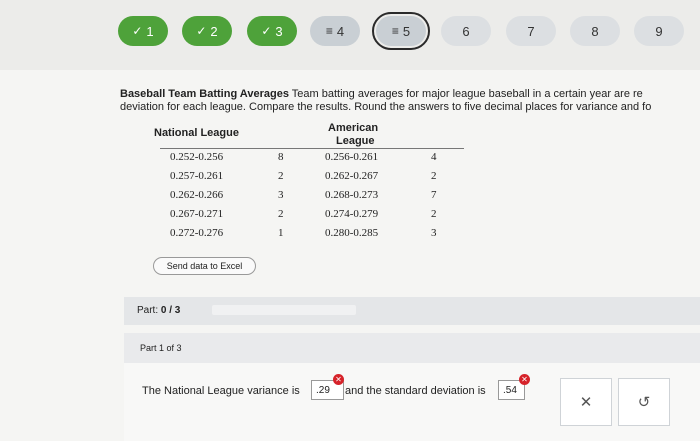 This screenshot has width=700, height=441. I want to click on step-1-button: ✓ 1, so click(143, 31).